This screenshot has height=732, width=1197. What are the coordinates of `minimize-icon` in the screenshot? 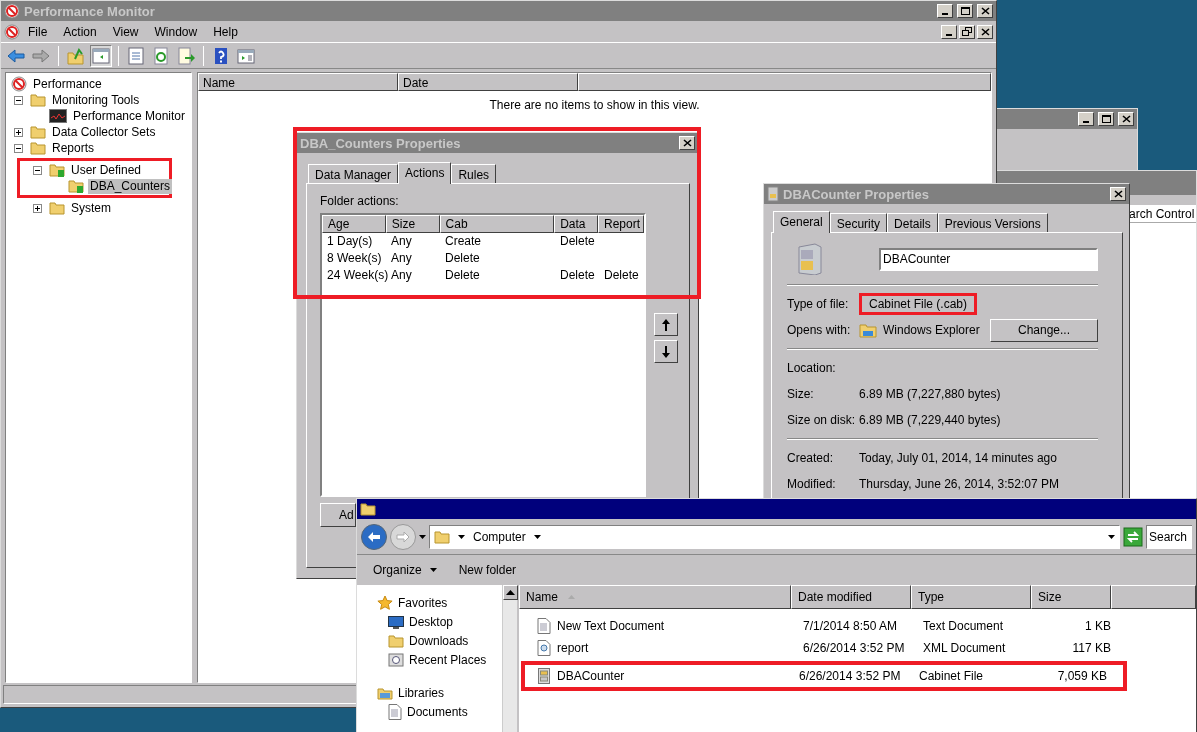 It's located at (1086, 122).